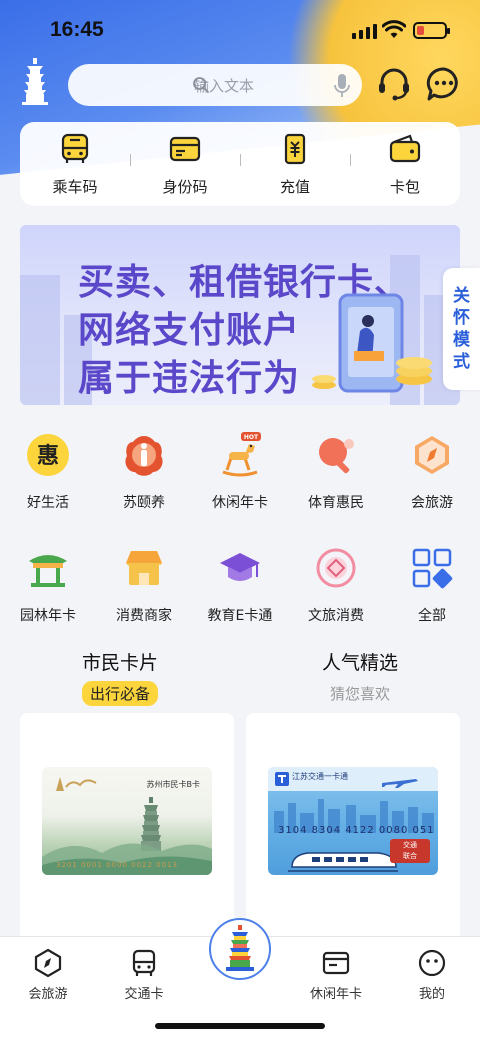 The height and width of the screenshot is (1039, 480). I want to click on signal-icon, so click(364, 31).